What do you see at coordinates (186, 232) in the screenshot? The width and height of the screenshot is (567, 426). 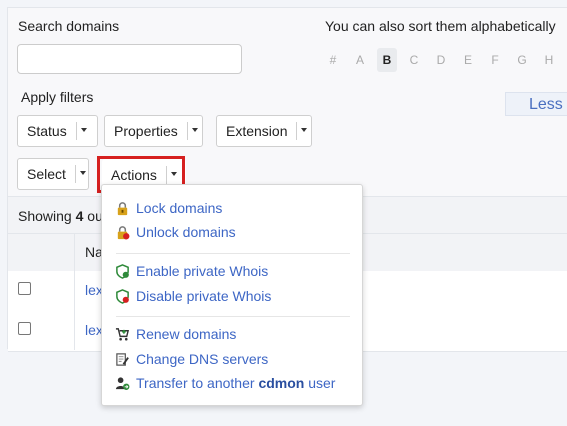 I see `menu-item-unlock-label: Unlock domains` at bounding box center [186, 232].